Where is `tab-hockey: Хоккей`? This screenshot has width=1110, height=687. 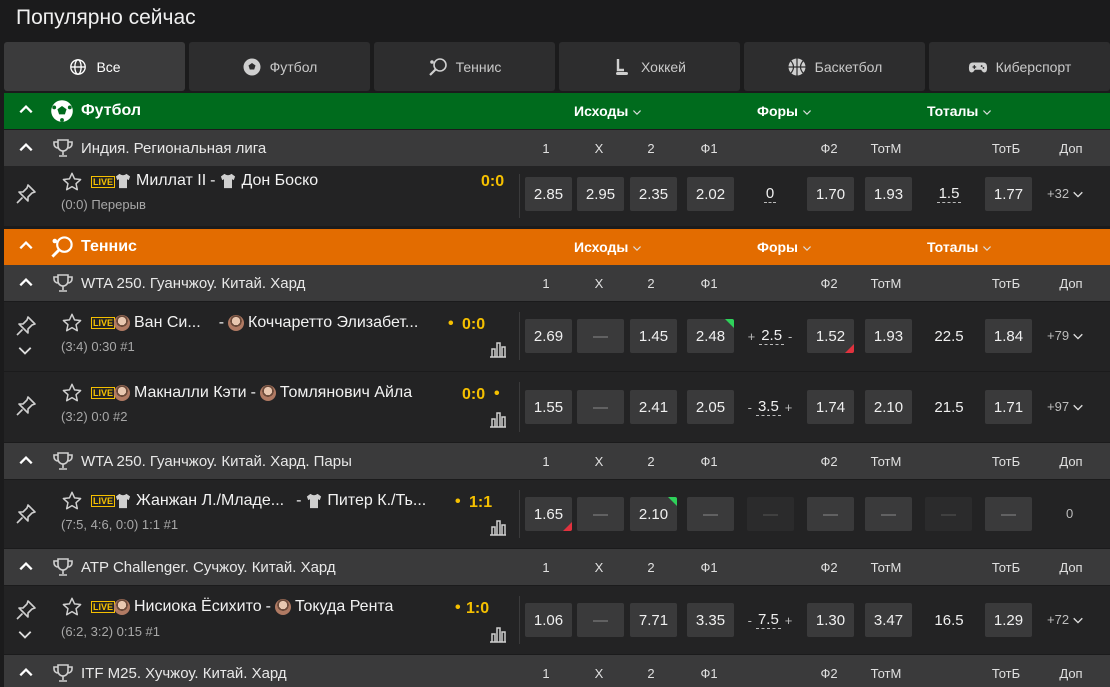 tab-hockey: Хоккей is located at coordinates (649, 66).